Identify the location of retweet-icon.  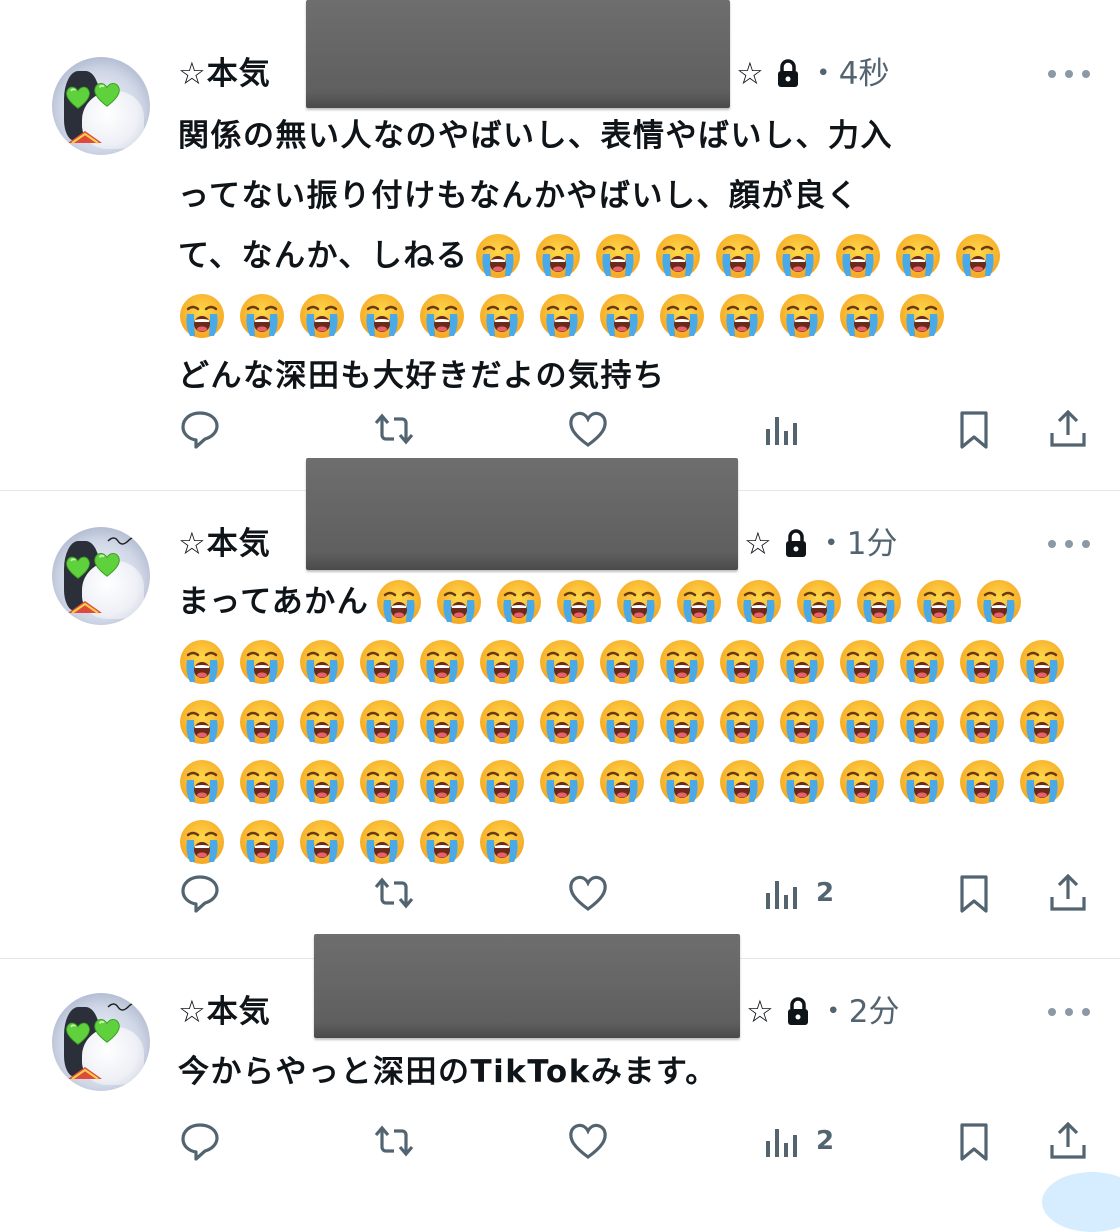
(394, 429).